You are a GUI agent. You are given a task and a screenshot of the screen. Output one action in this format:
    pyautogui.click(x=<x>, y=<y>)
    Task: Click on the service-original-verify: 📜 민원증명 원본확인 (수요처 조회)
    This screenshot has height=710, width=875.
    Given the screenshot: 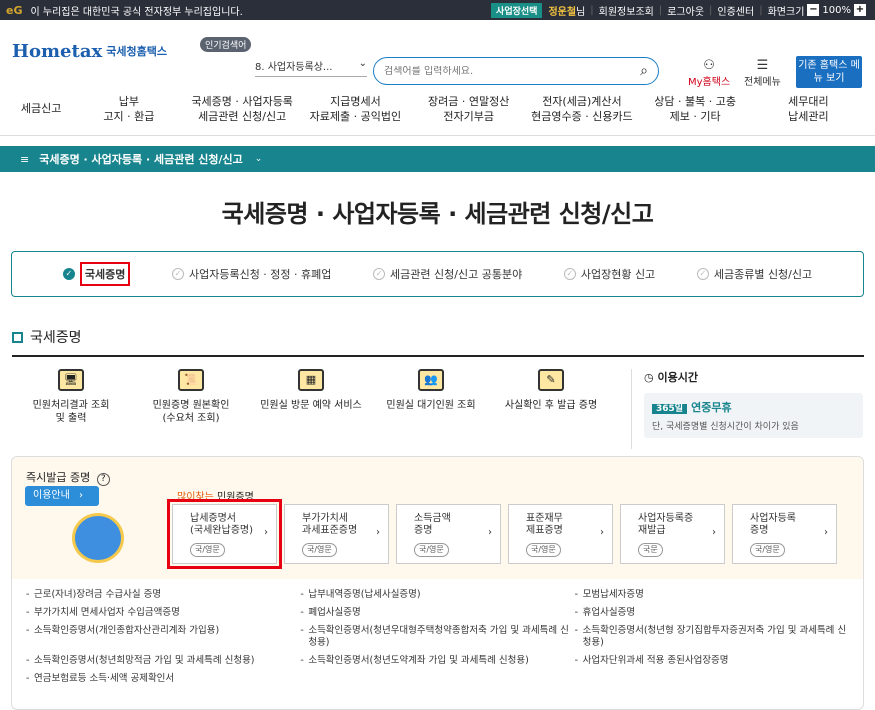 What is the action you would take?
    pyautogui.click(x=191, y=409)
    